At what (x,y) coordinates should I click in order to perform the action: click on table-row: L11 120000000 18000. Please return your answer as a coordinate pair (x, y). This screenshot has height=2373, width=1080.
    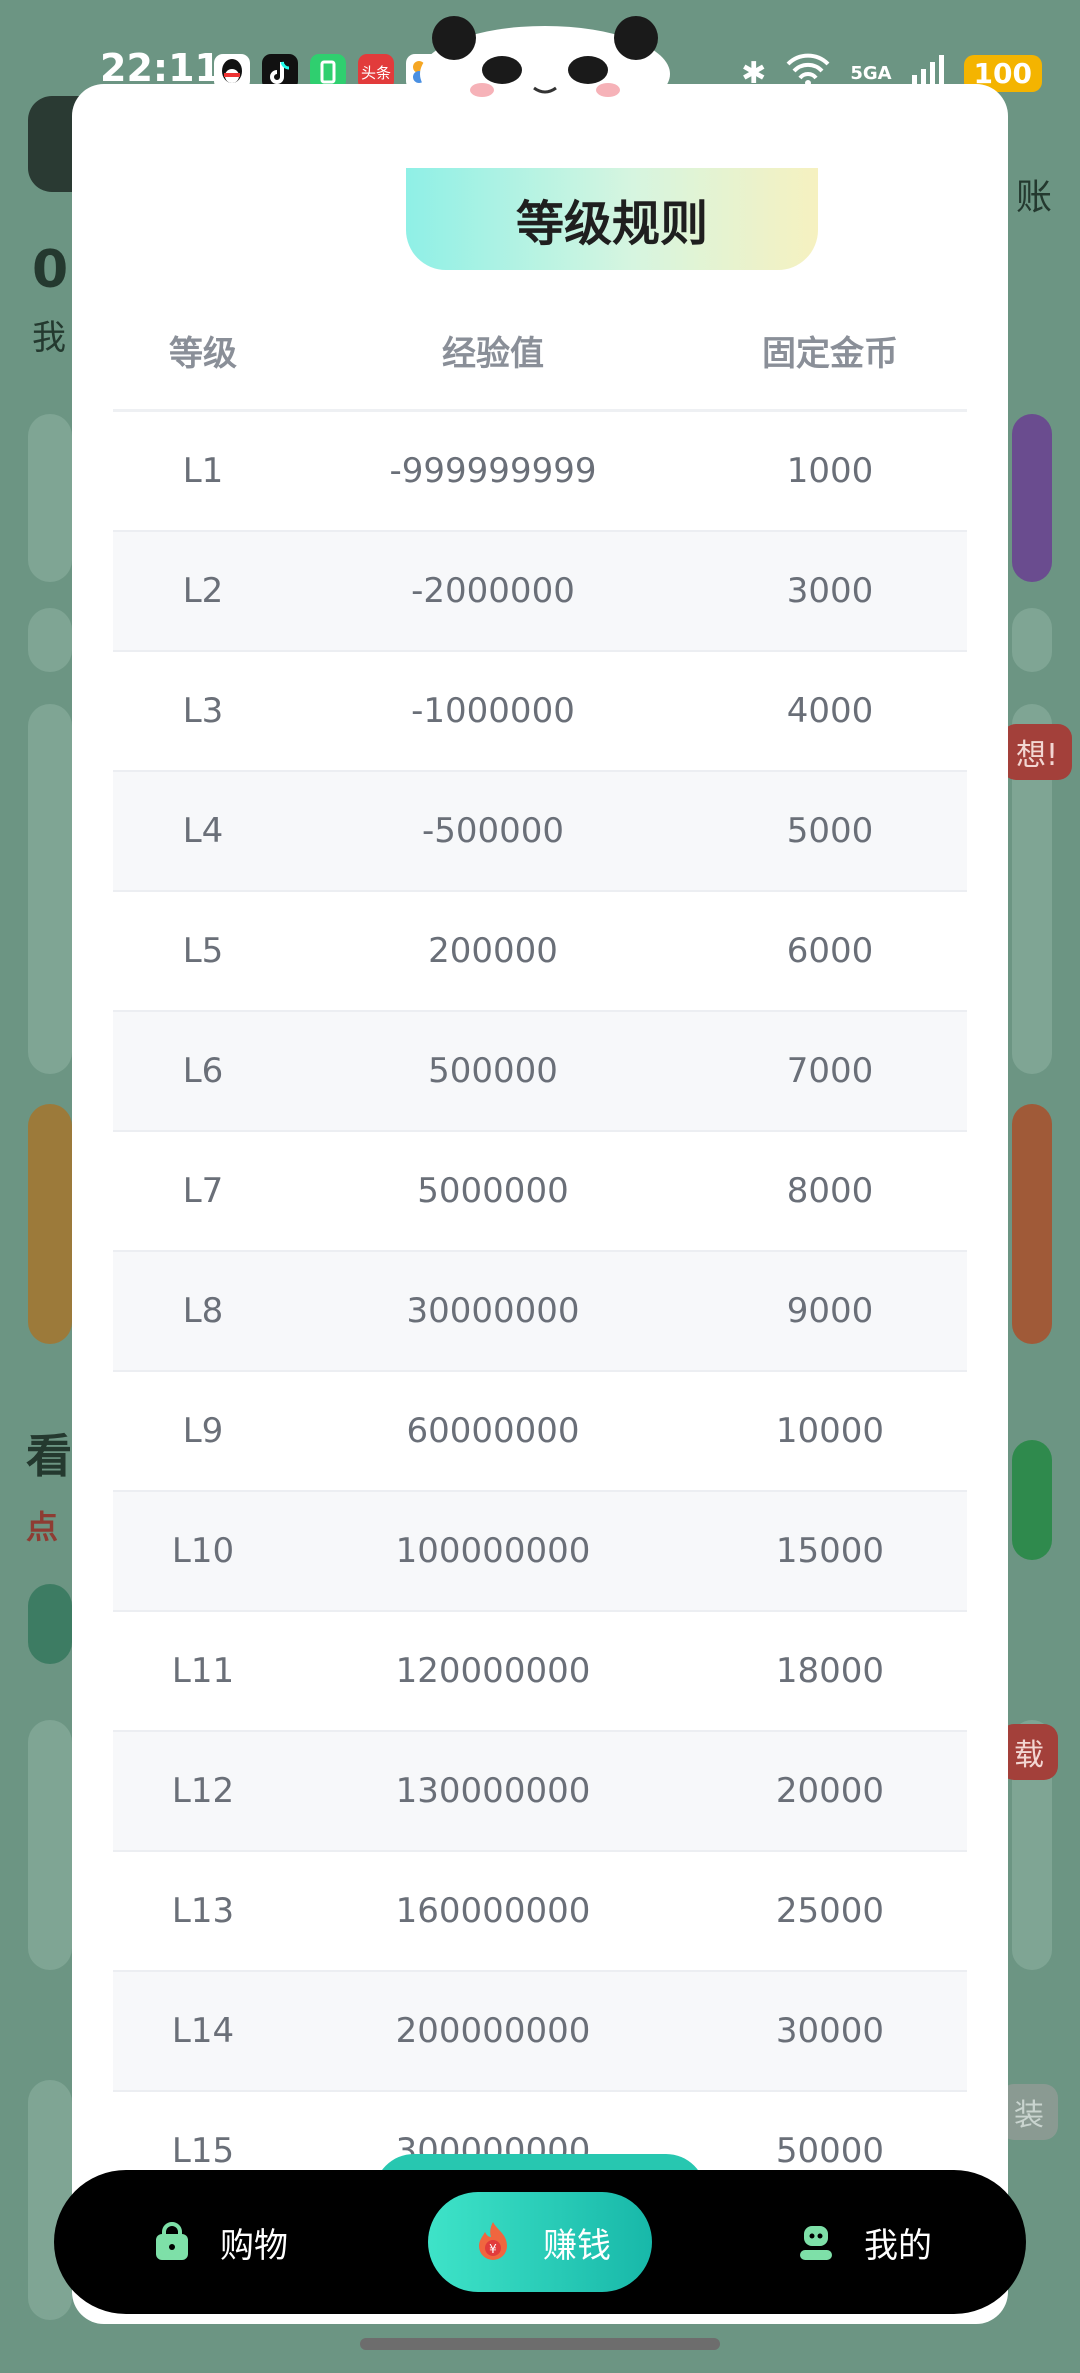
    Looking at the image, I should click on (540, 1672).